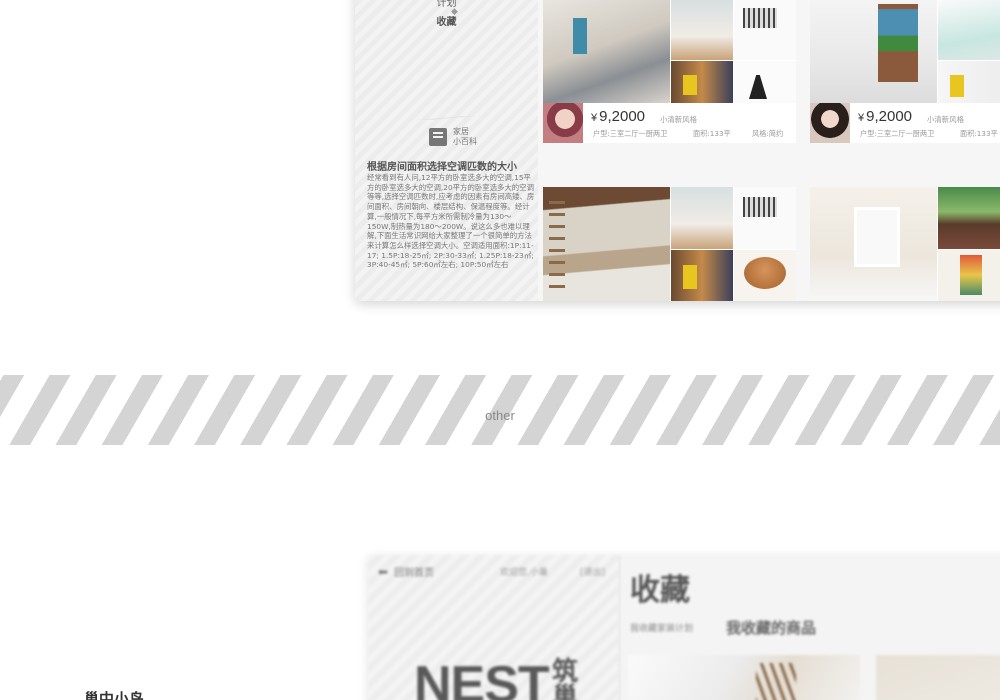  I want to click on back-home-label: 回到首页, so click(414, 573).